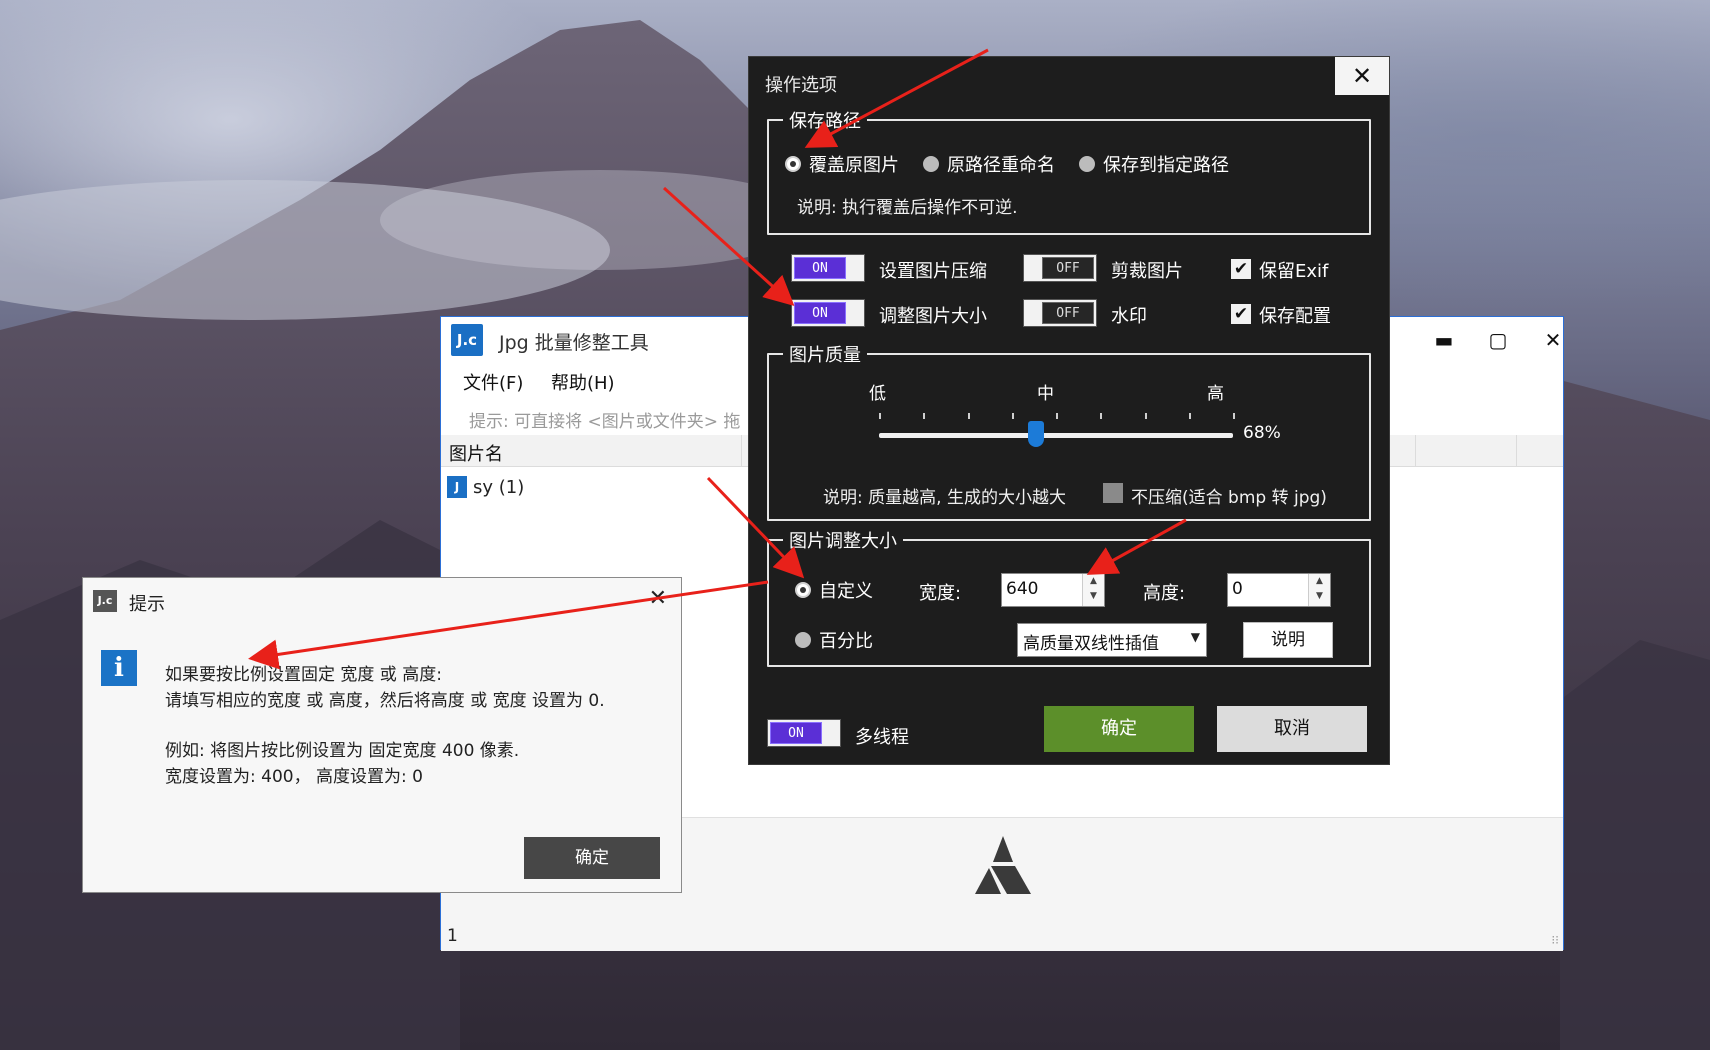  I want to click on radio-custom-size: 自定义, so click(834, 590).